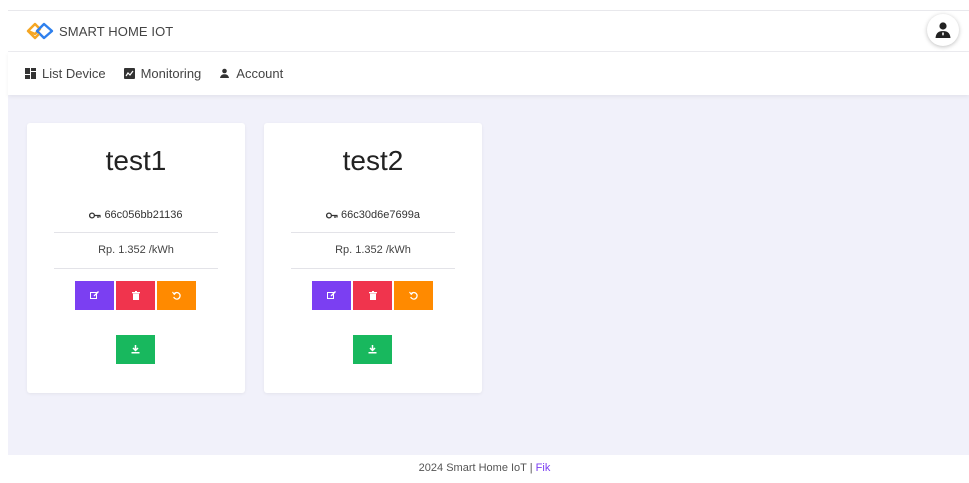 The image size is (969, 483). I want to click on device-name: test1, so click(136, 160).